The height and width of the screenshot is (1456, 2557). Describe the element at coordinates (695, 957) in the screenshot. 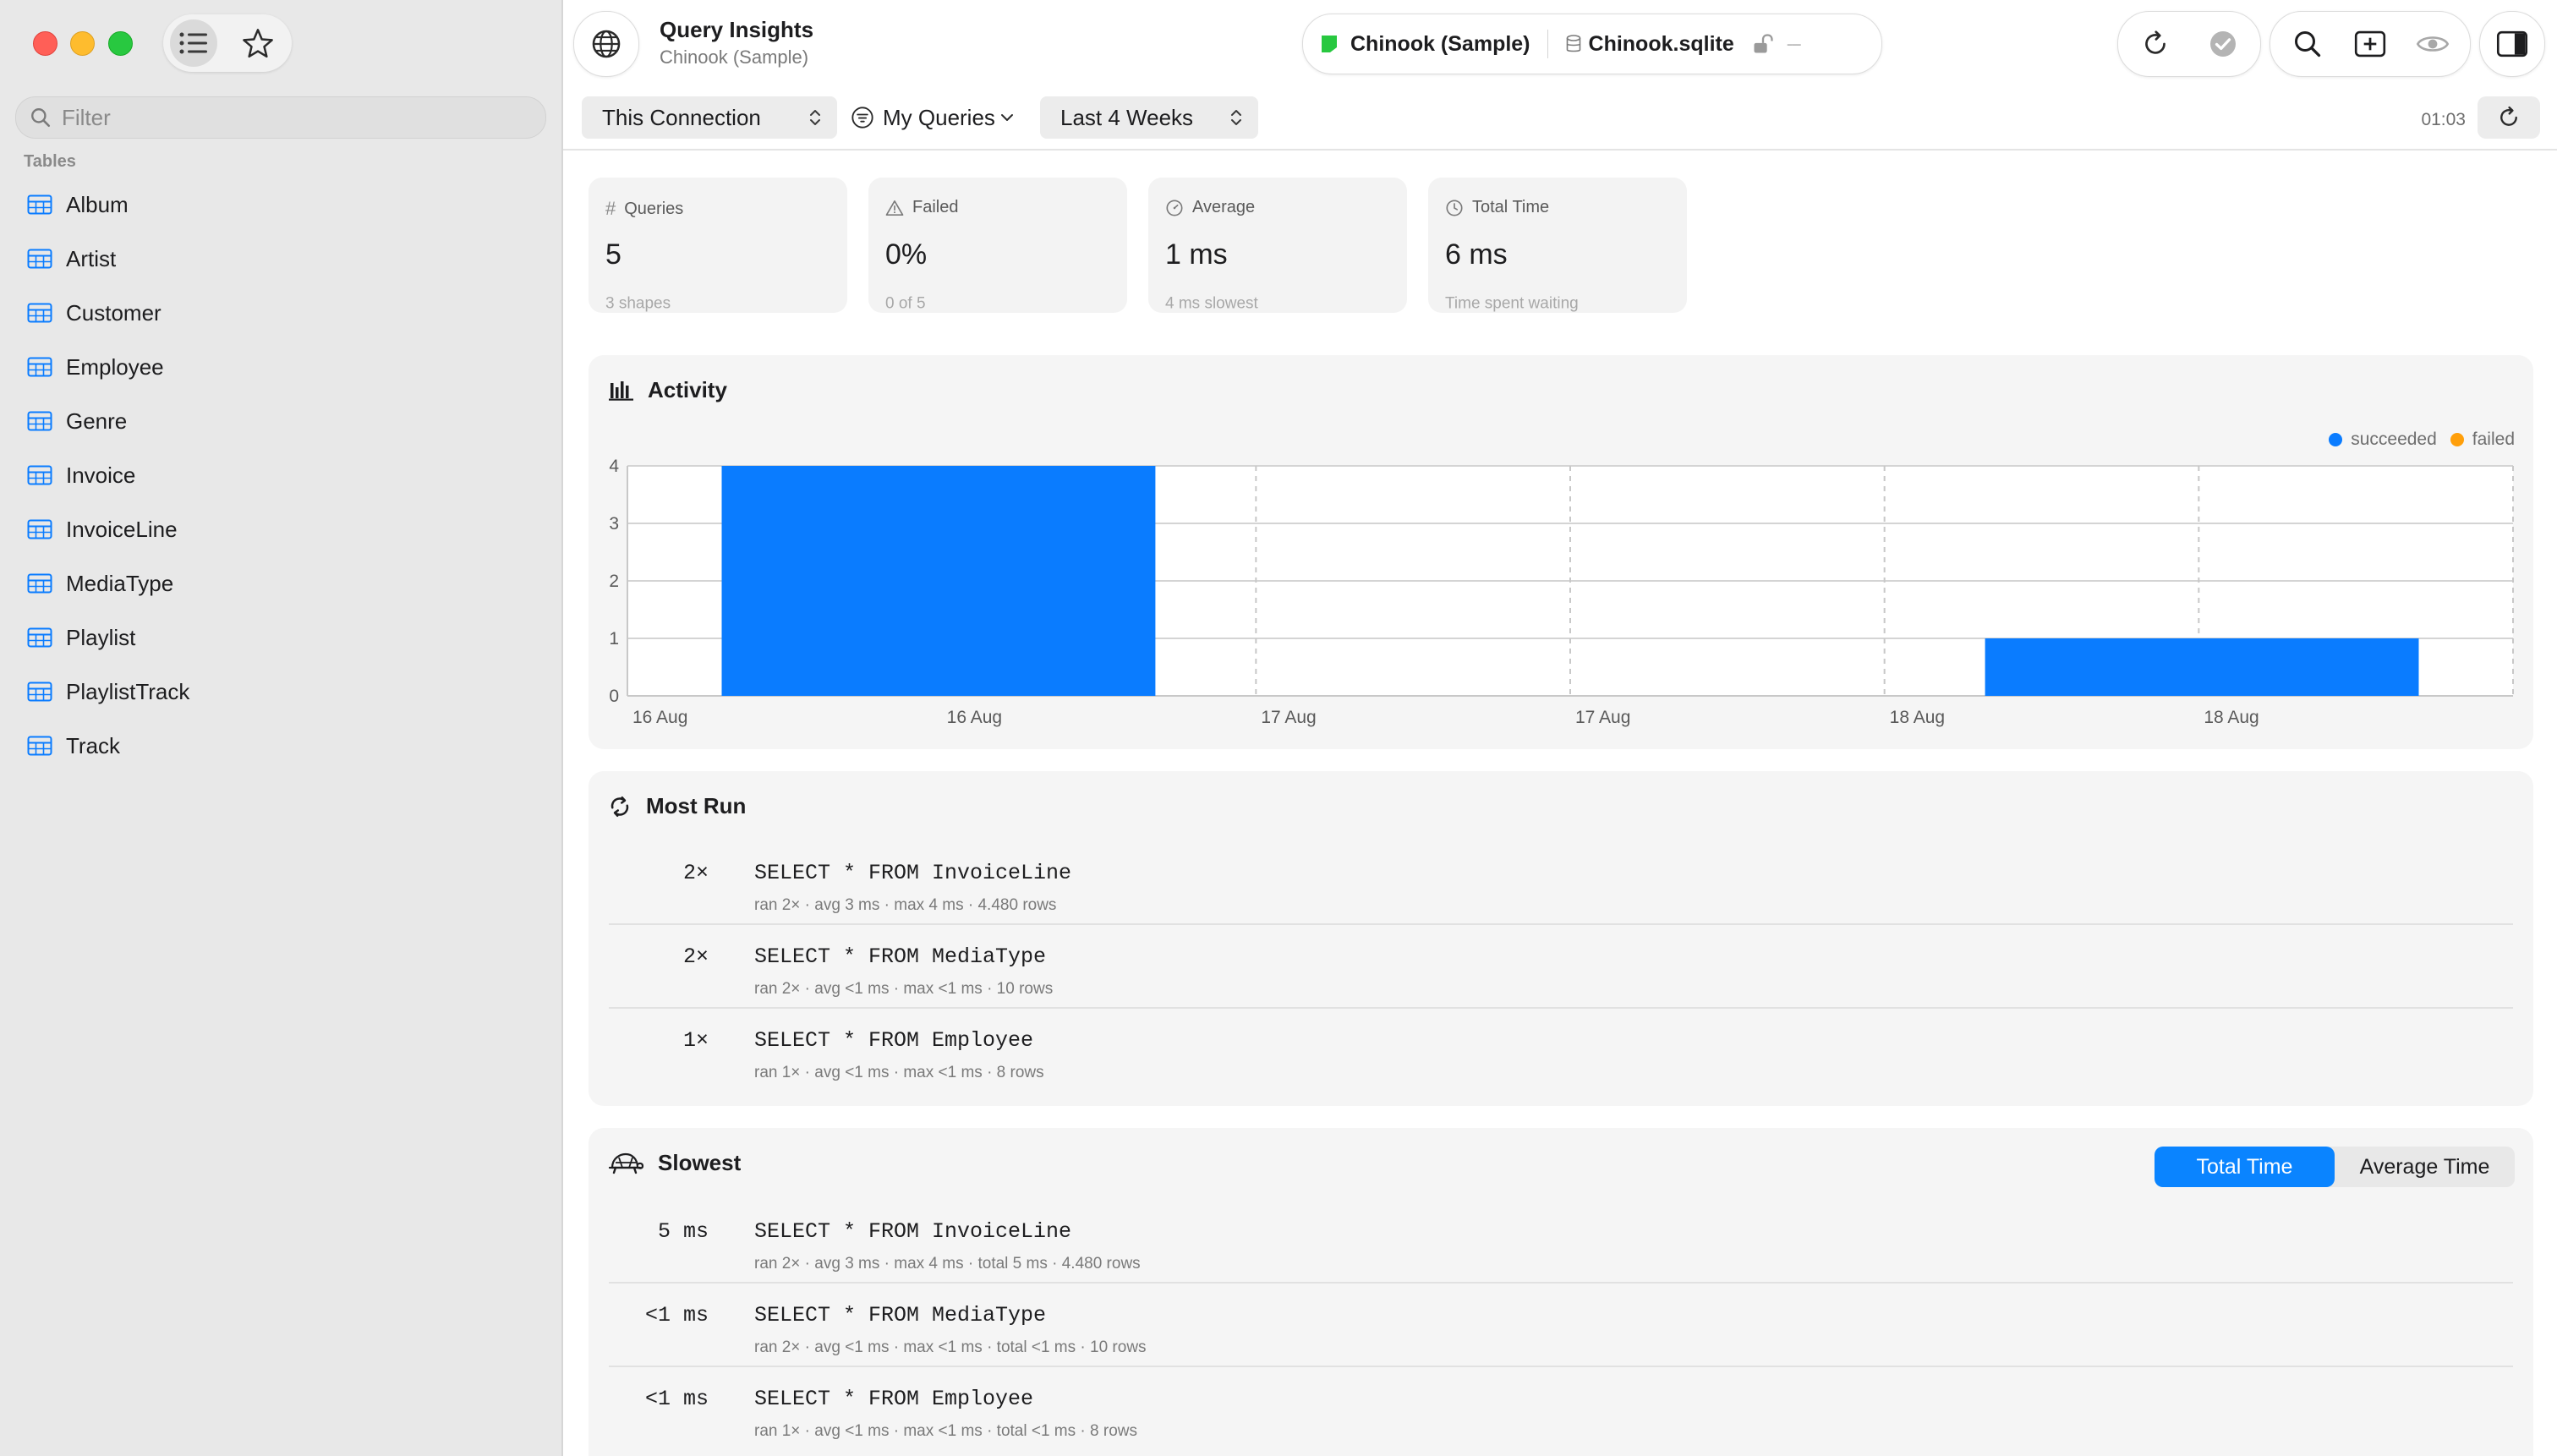

I see `query-count: 2×` at that location.